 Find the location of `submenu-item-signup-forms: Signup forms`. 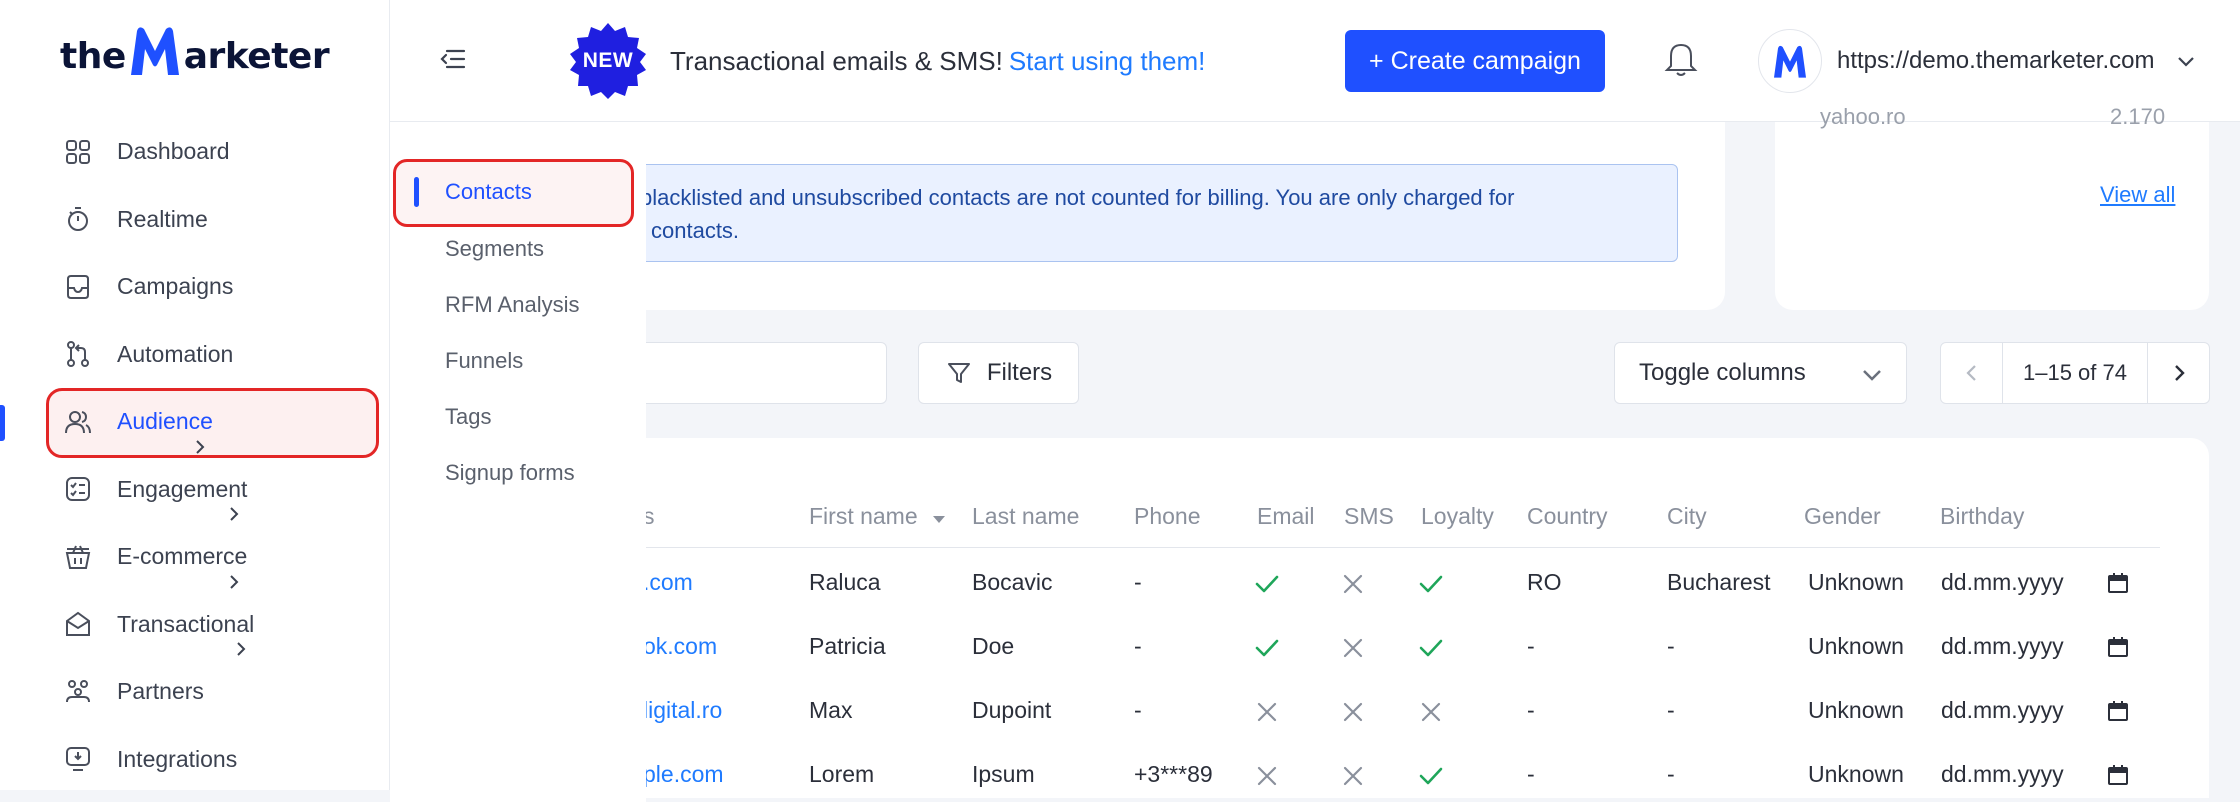

submenu-item-signup-forms: Signup forms is located at coordinates (510, 473).